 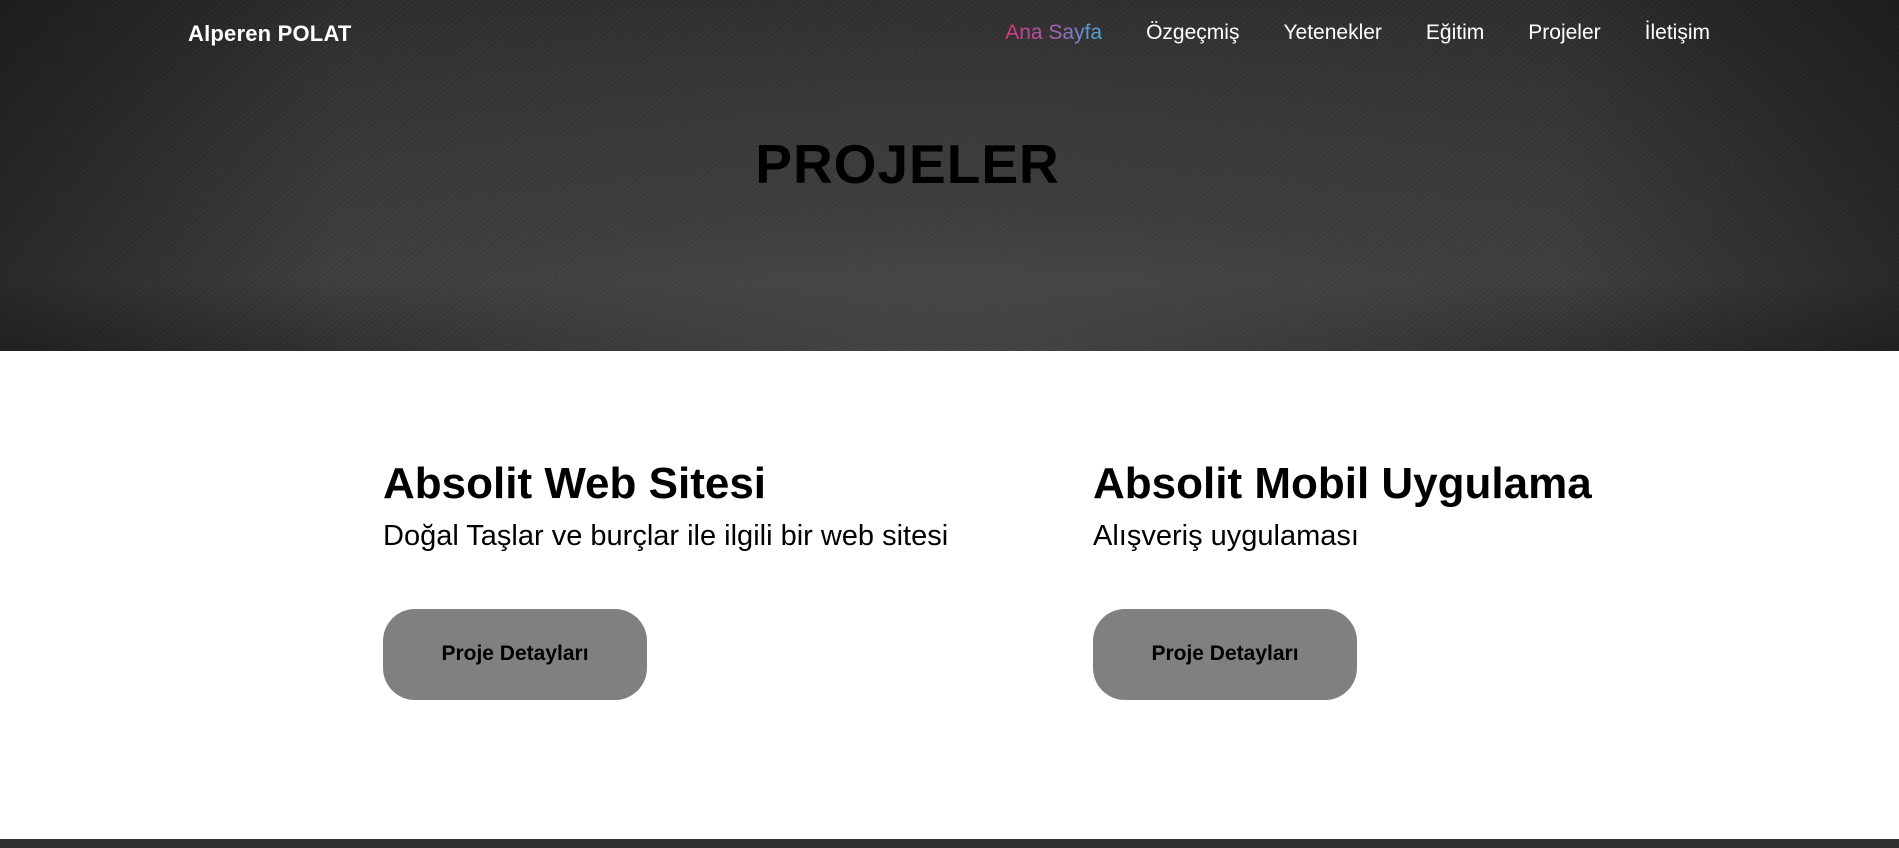 I want to click on footer-strip, so click(x=949, y=843).